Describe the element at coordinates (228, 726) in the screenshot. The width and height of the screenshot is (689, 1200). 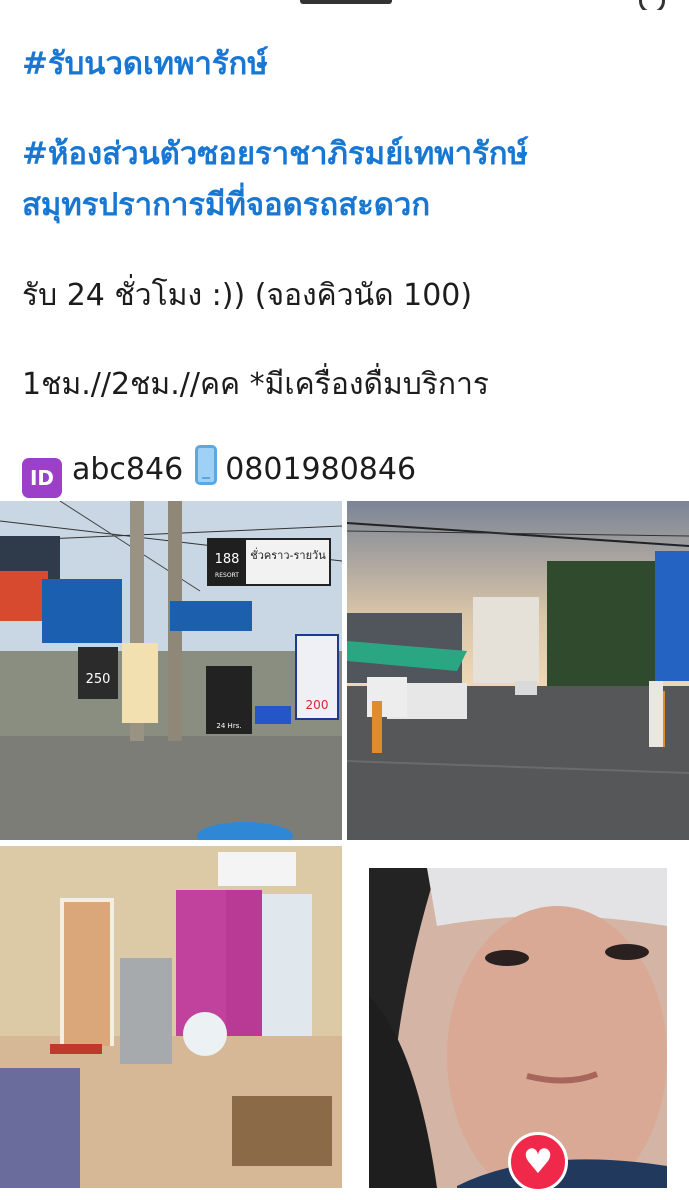
I see `hours-sign: 24 Hrs.` at that location.